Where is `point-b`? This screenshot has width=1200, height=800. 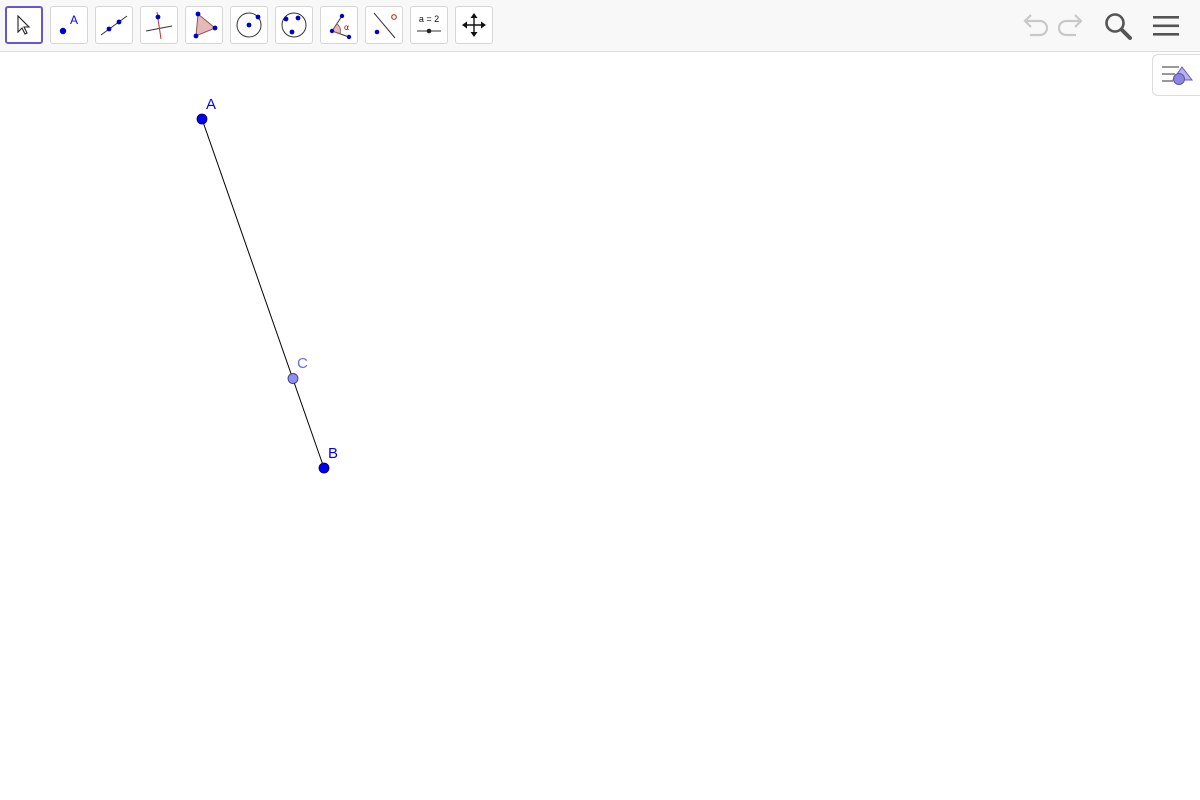 point-b is located at coordinates (324, 468).